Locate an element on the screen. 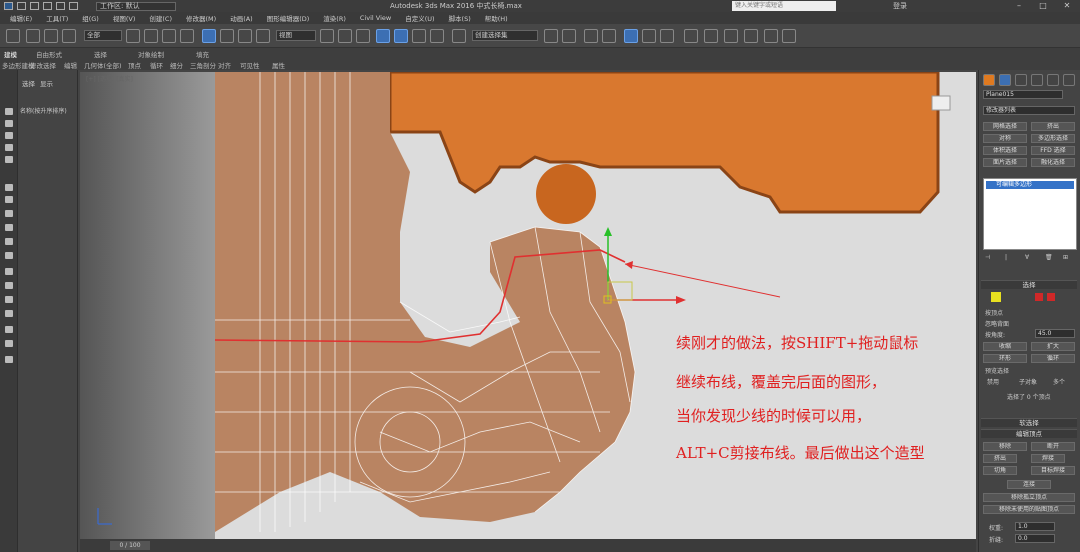 Image resolution: width=1080 pixels, height=552 pixels. modifier-list-dropdown: 修改器列表 is located at coordinates (1029, 110).